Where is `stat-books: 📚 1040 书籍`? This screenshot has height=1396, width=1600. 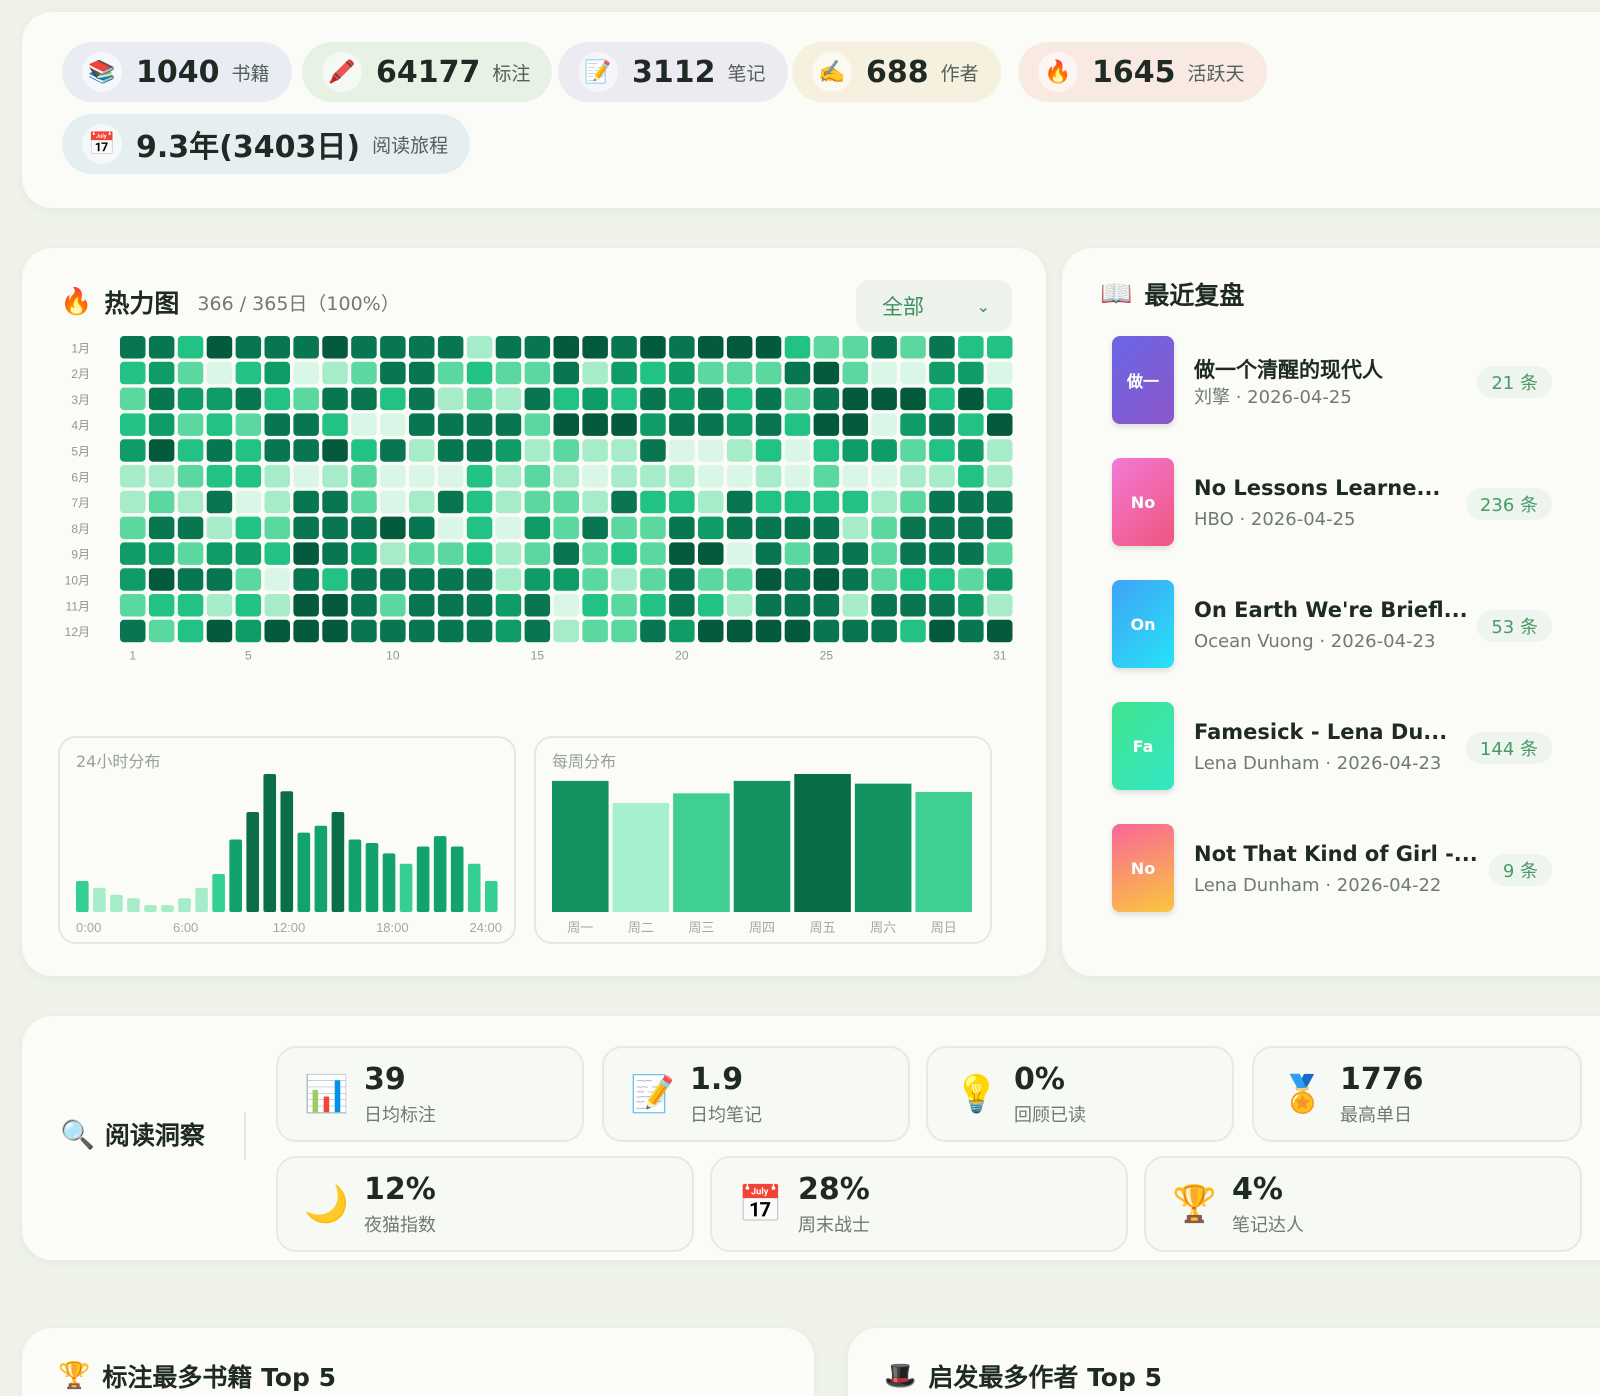 stat-books: 📚 1040 书籍 is located at coordinates (177, 72).